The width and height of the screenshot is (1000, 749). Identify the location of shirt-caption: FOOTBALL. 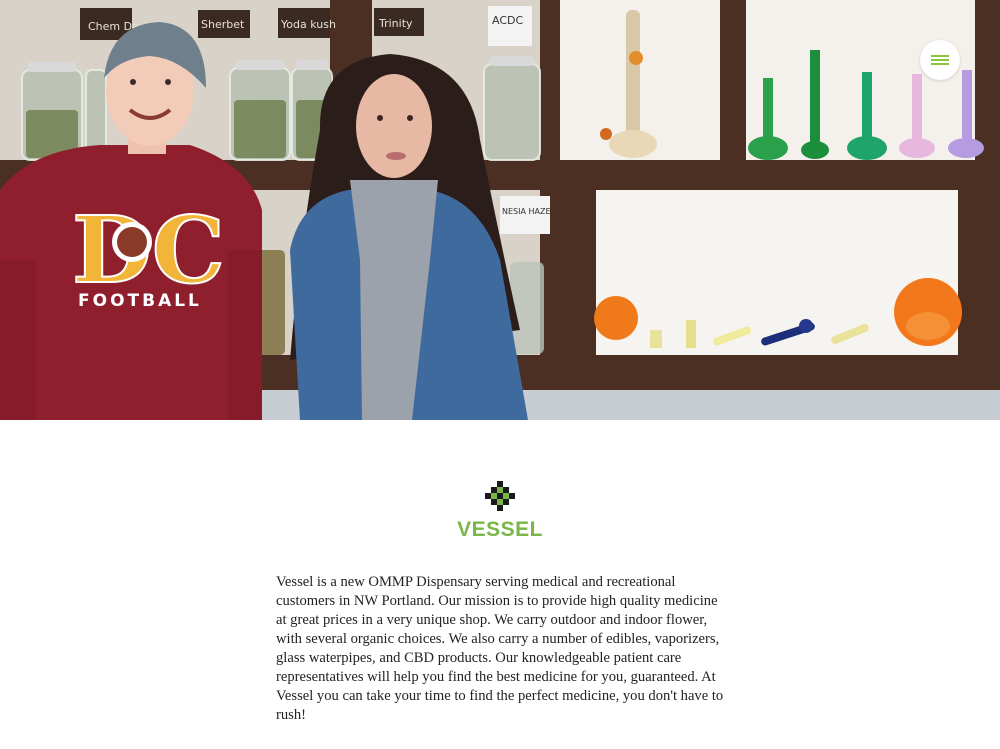
(140, 301).